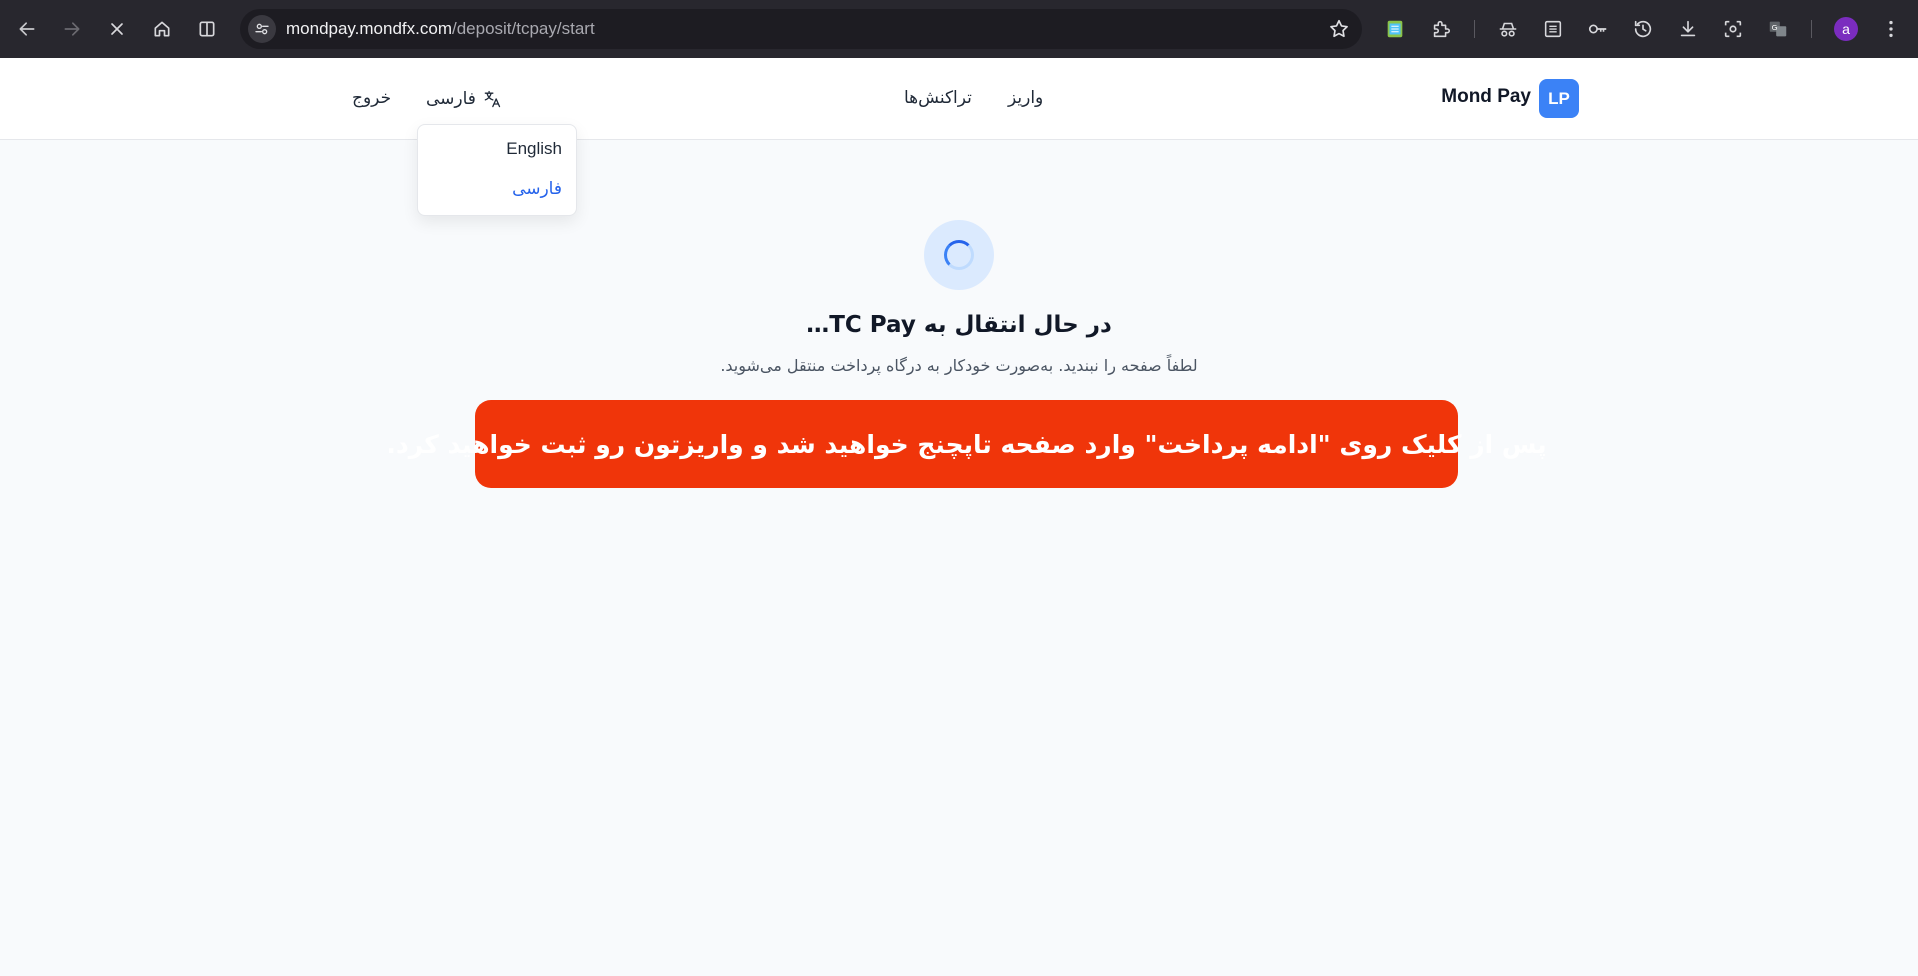  Describe the element at coordinates (440, 28) in the screenshot. I see `url-text: mondpay.mondfx.com/deposit/tcpay/start` at that location.